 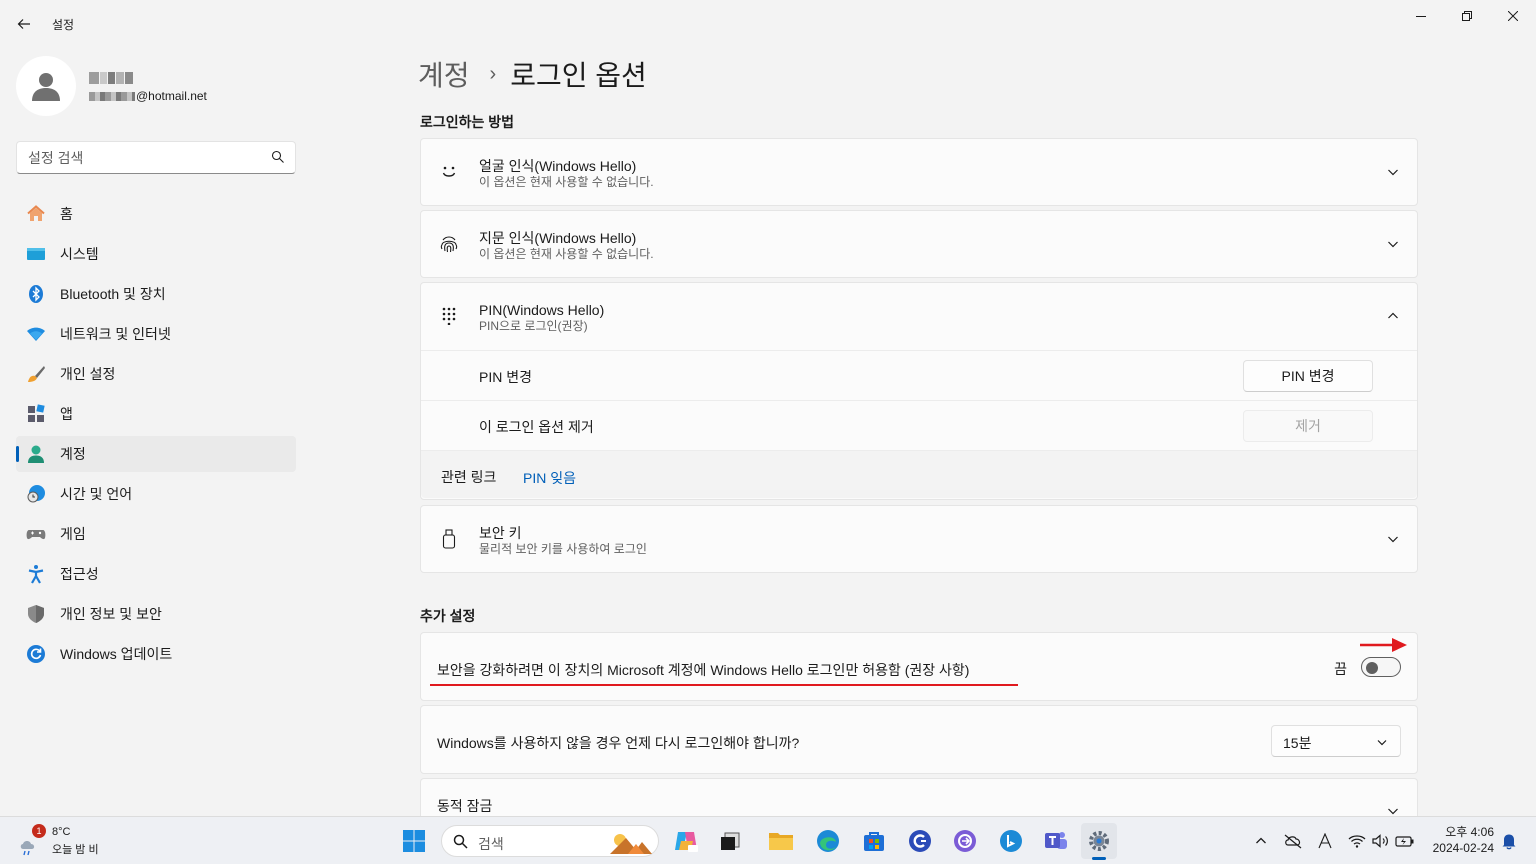 I want to click on speaker-icon, so click(x=1380, y=841).